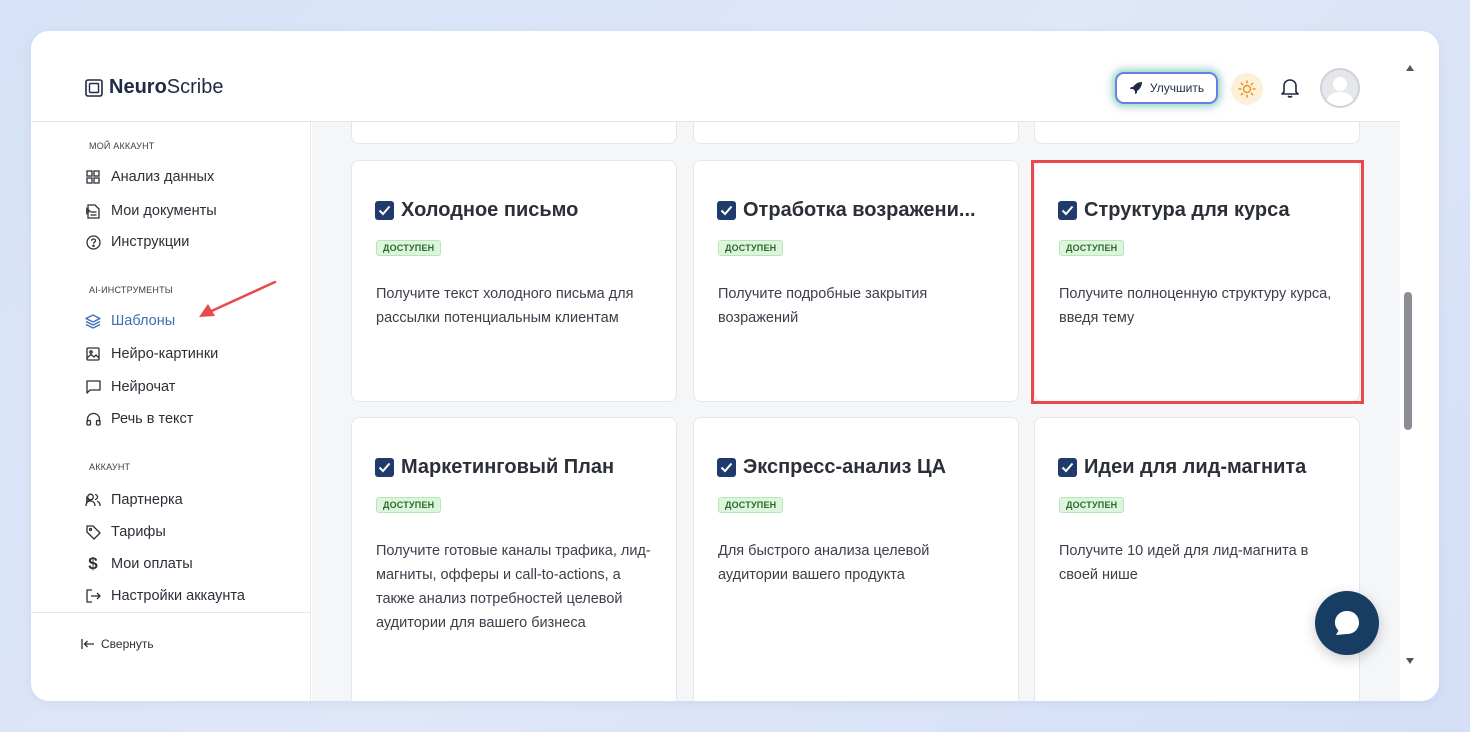 This screenshot has width=1470, height=732. I want to click on sidebar-item-neuro-images: Нейро-картинки, so click(151, 354).